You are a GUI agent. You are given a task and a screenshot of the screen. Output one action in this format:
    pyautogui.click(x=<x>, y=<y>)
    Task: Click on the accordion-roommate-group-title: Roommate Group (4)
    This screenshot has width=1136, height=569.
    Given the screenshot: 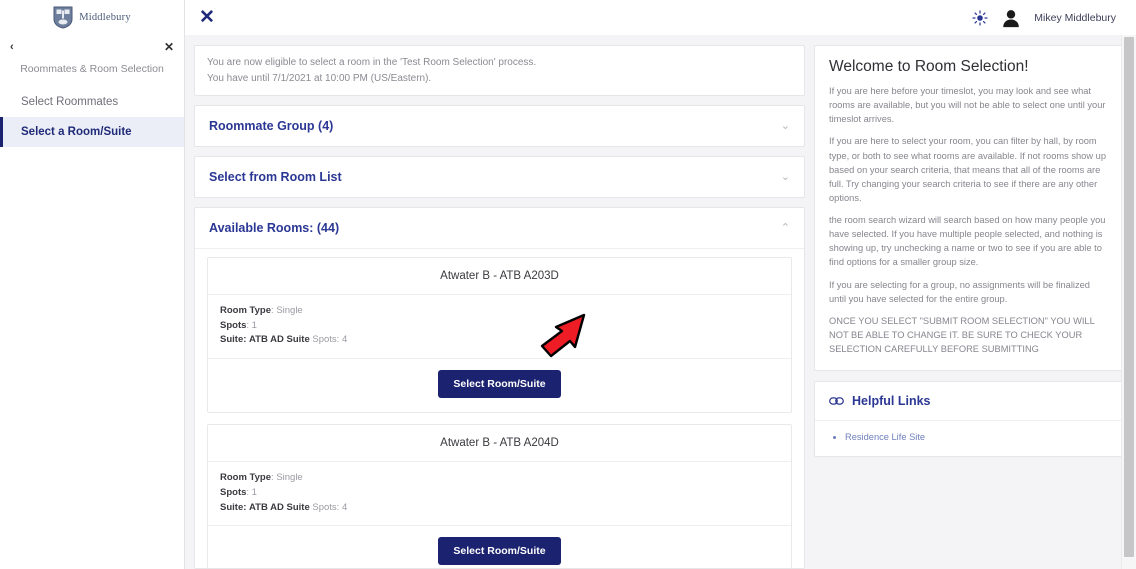 What is the action you would take?
    pyautogui.click(x=271, y=126)
    